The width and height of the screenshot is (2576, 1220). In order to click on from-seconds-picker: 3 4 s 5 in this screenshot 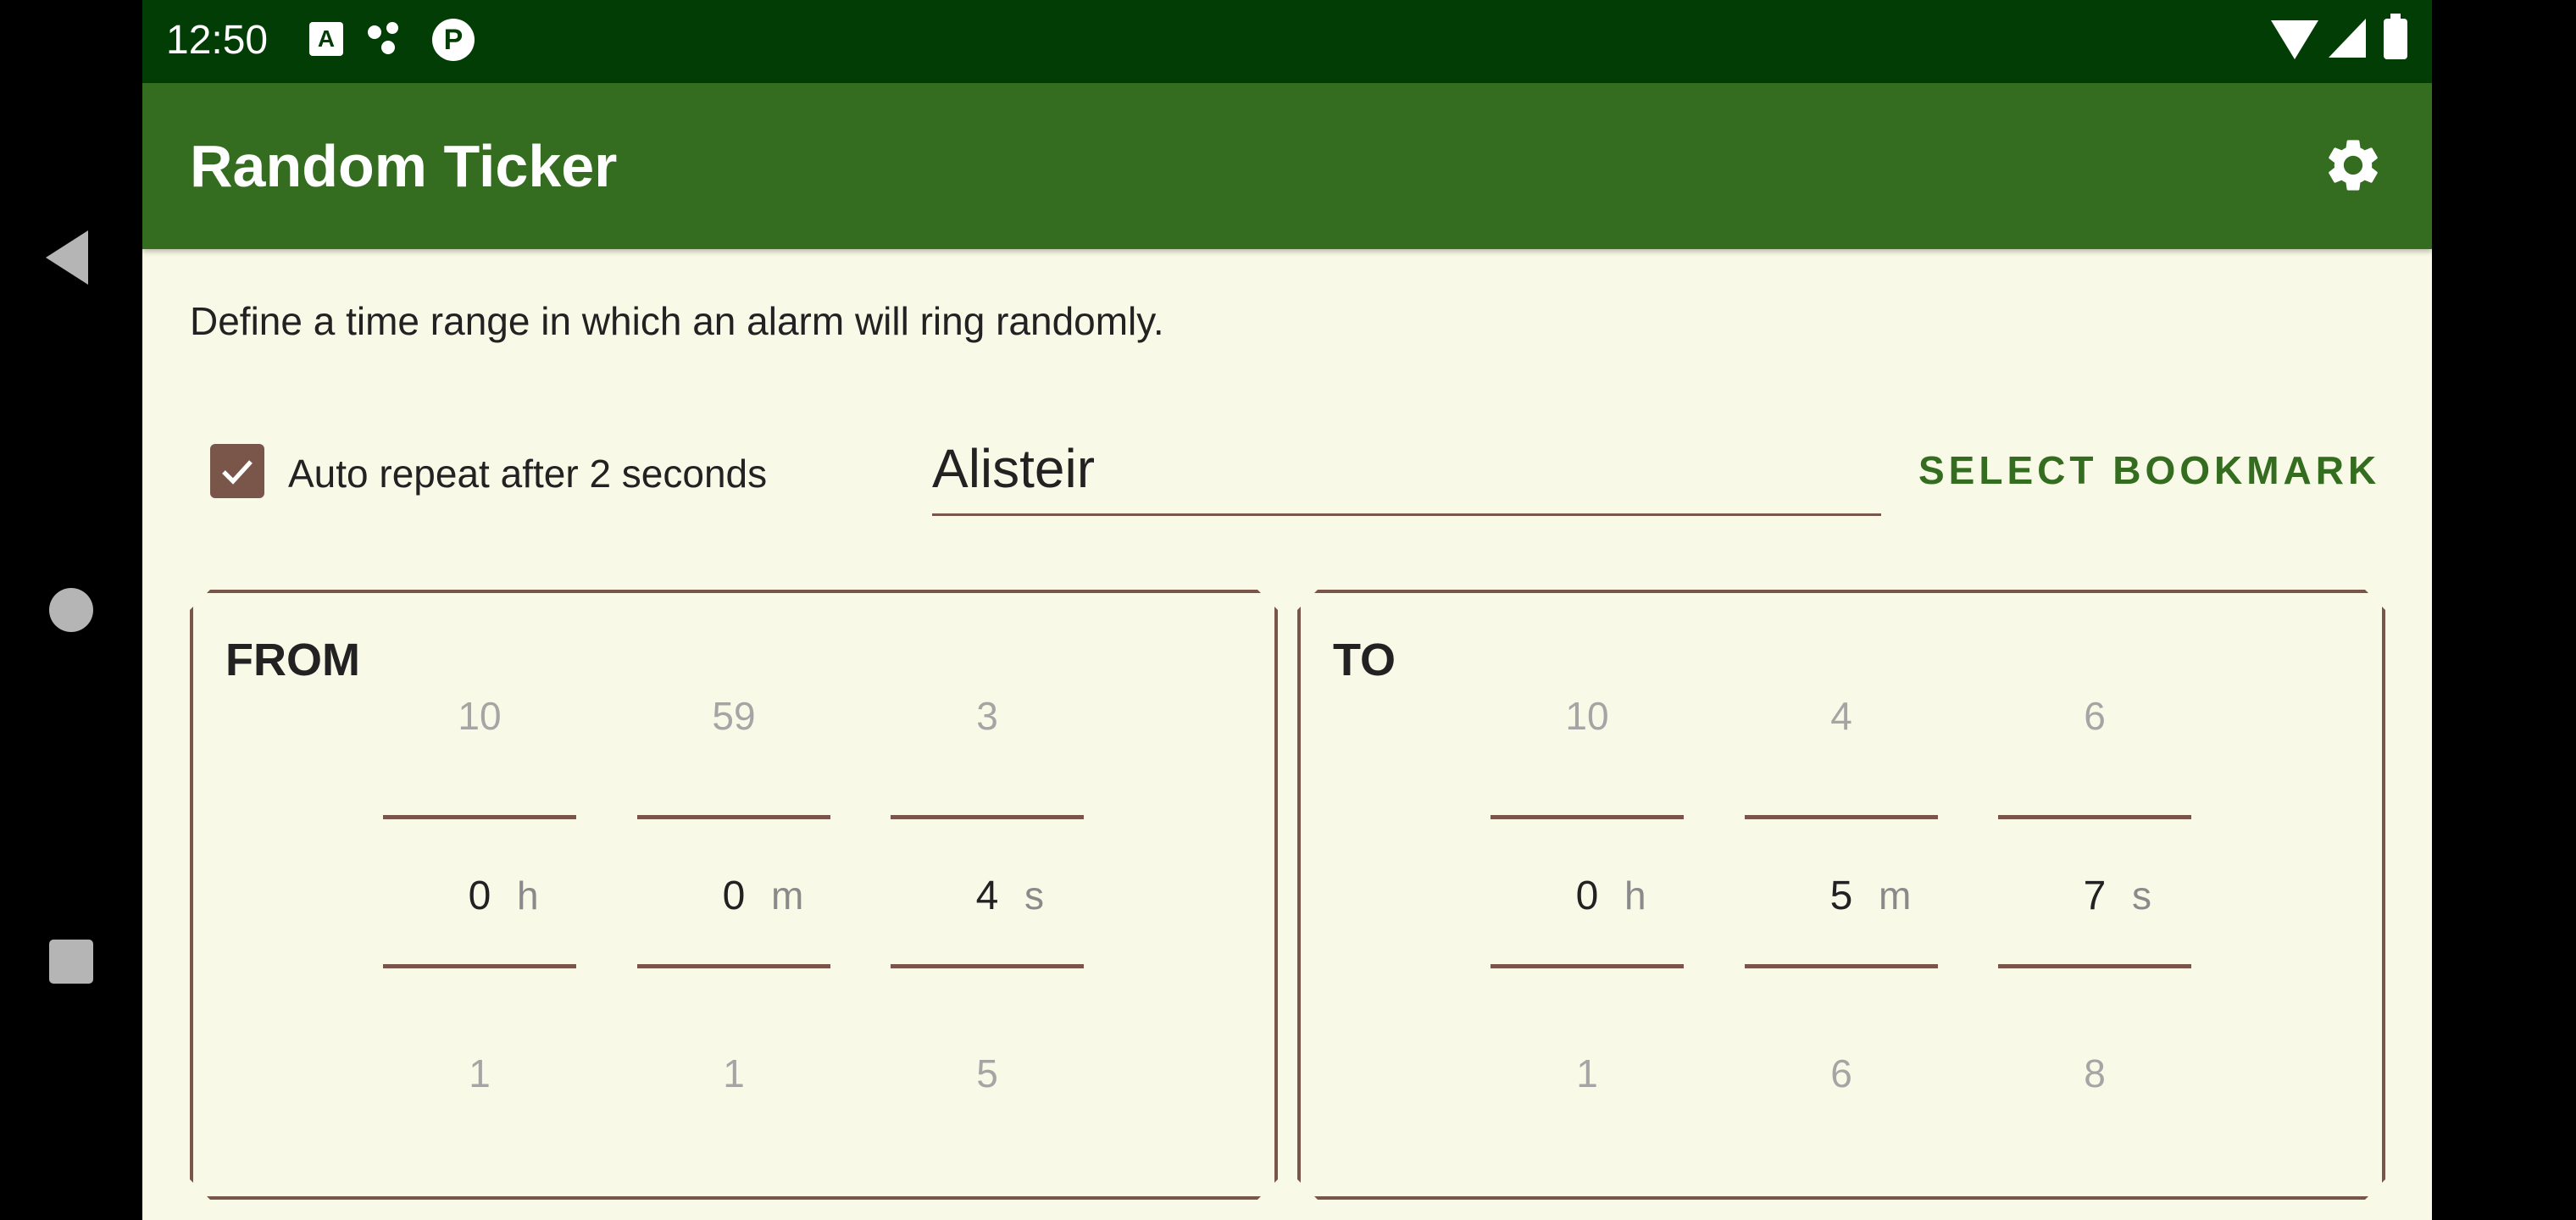, I will do `click(987, 894)`.